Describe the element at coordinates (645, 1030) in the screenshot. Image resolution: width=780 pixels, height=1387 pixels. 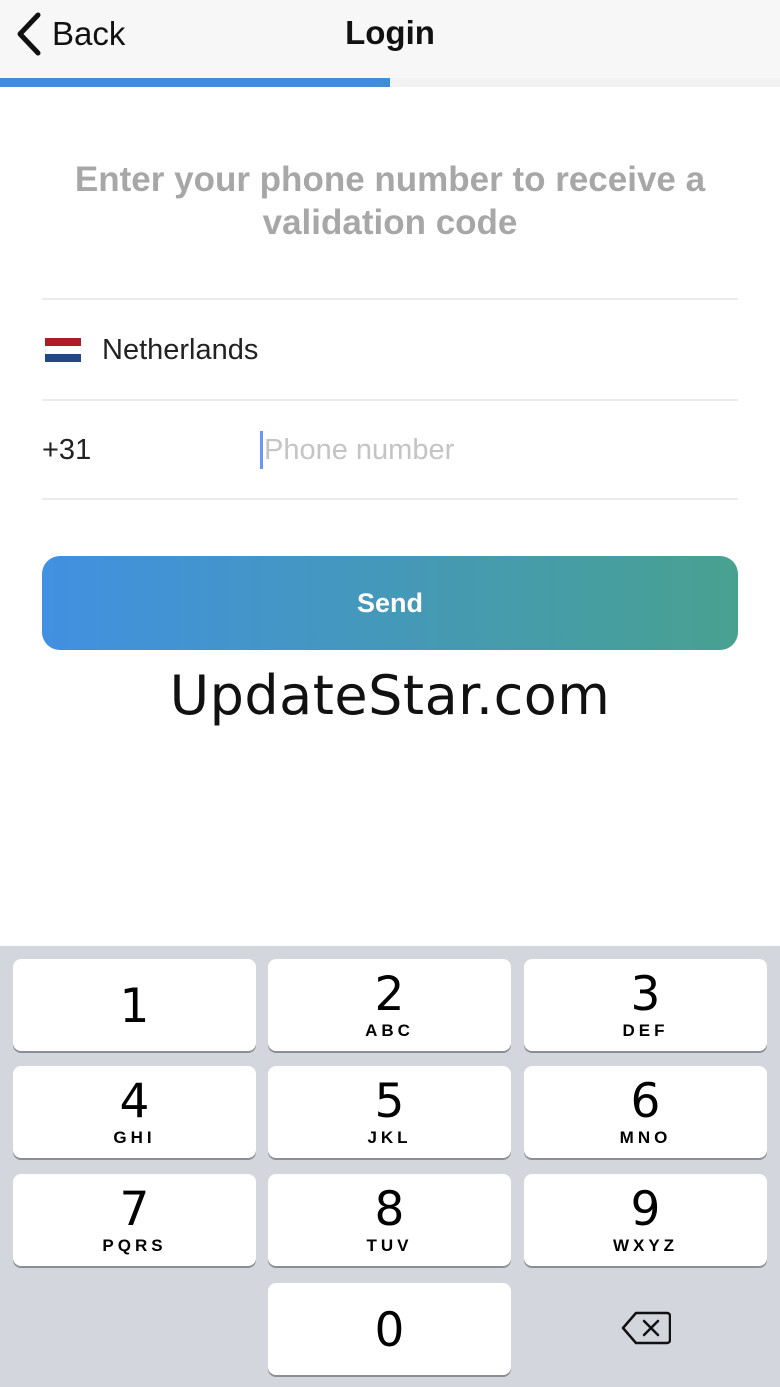
I see `key-letters: DEF` at that location.